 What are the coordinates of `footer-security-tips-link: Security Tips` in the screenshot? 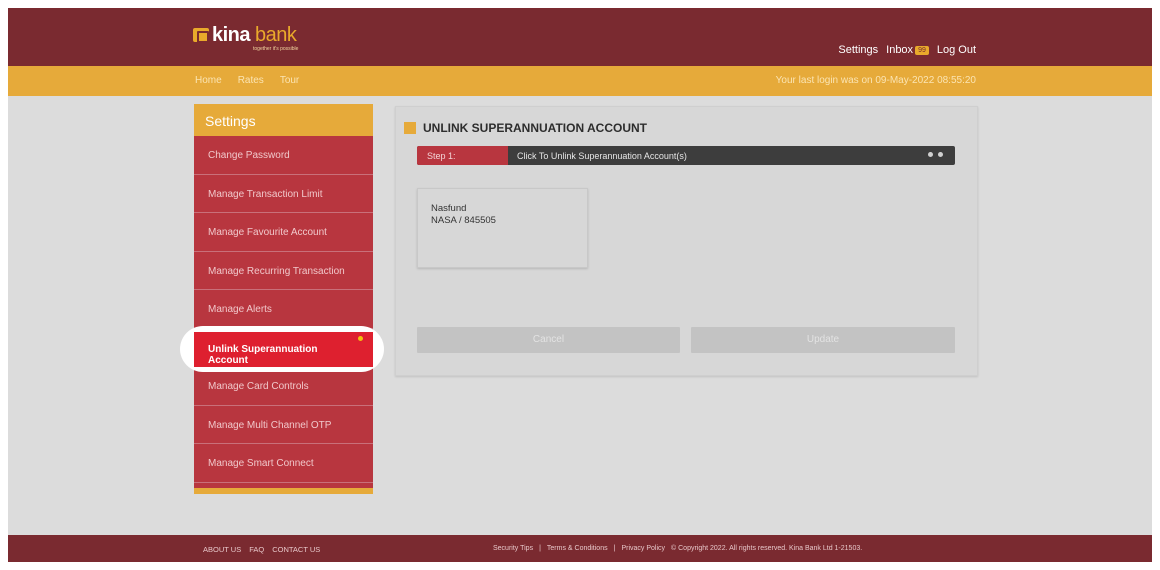 It's located at (513, 548).